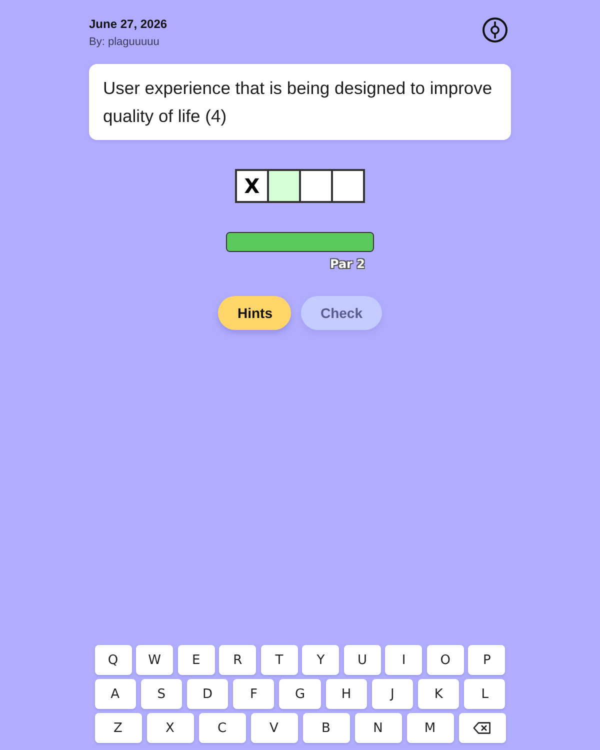 This screenshot has width=600, height=750. I want to click on keyboard-key: Q, so click(113, 660).